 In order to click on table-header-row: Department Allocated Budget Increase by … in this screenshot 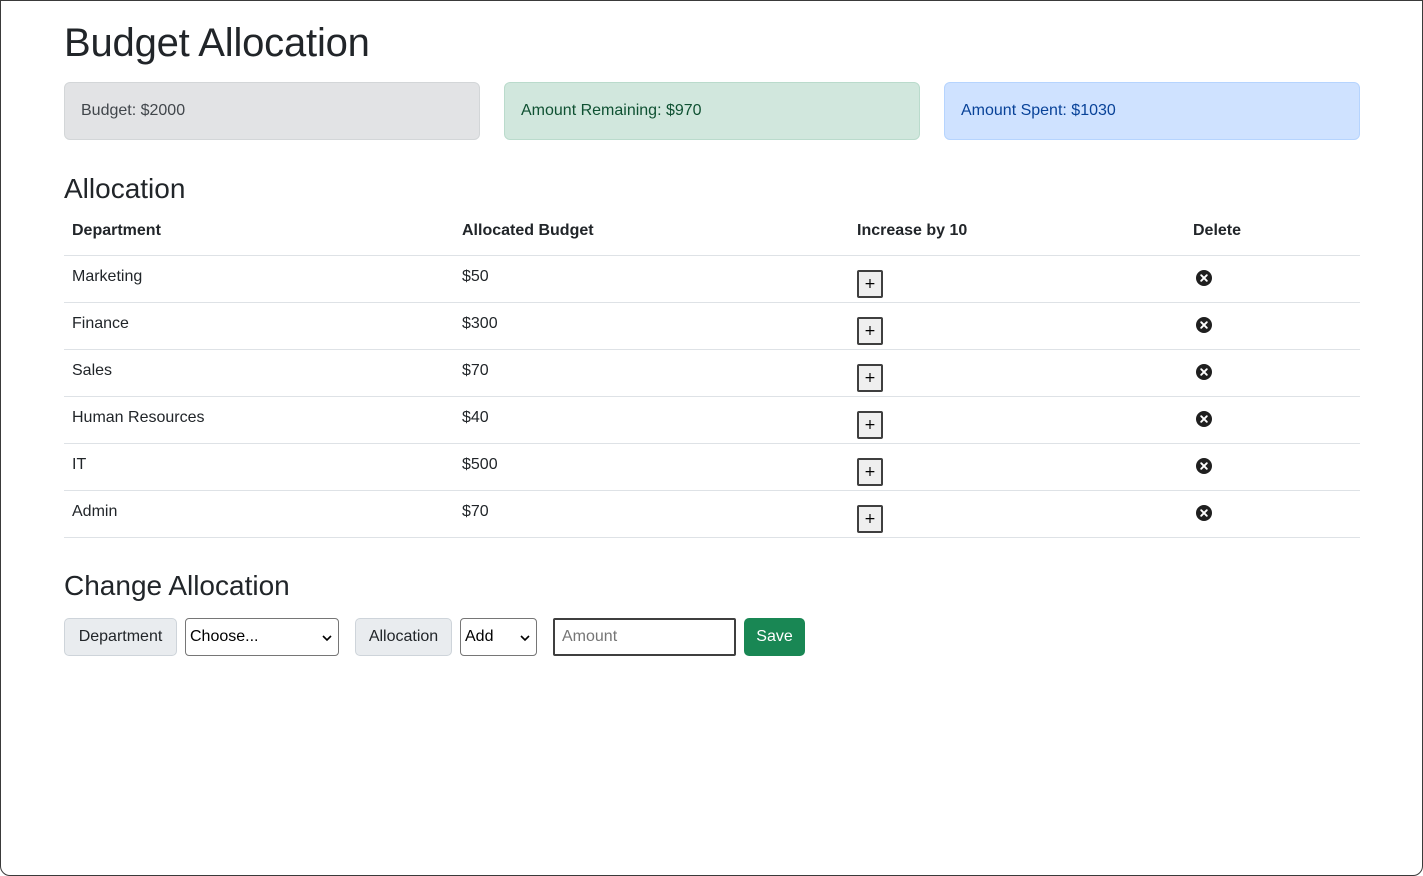, I will do `click(712, 232)`.